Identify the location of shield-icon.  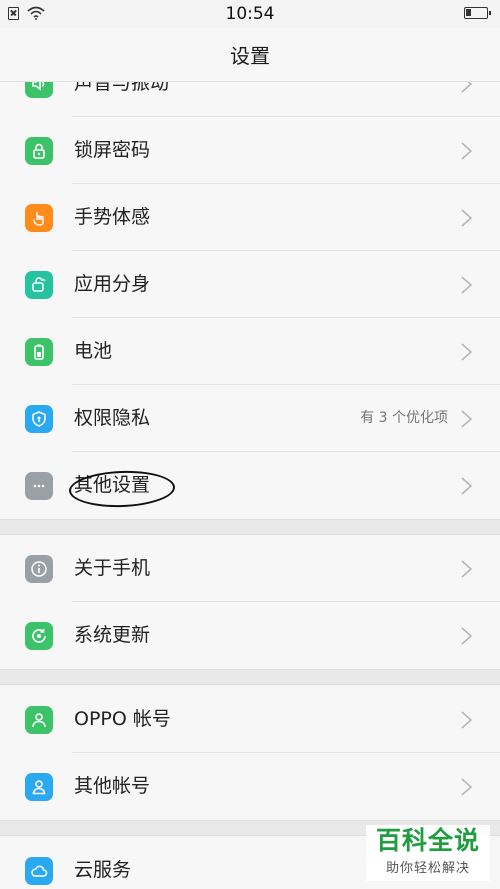
(39, 419).